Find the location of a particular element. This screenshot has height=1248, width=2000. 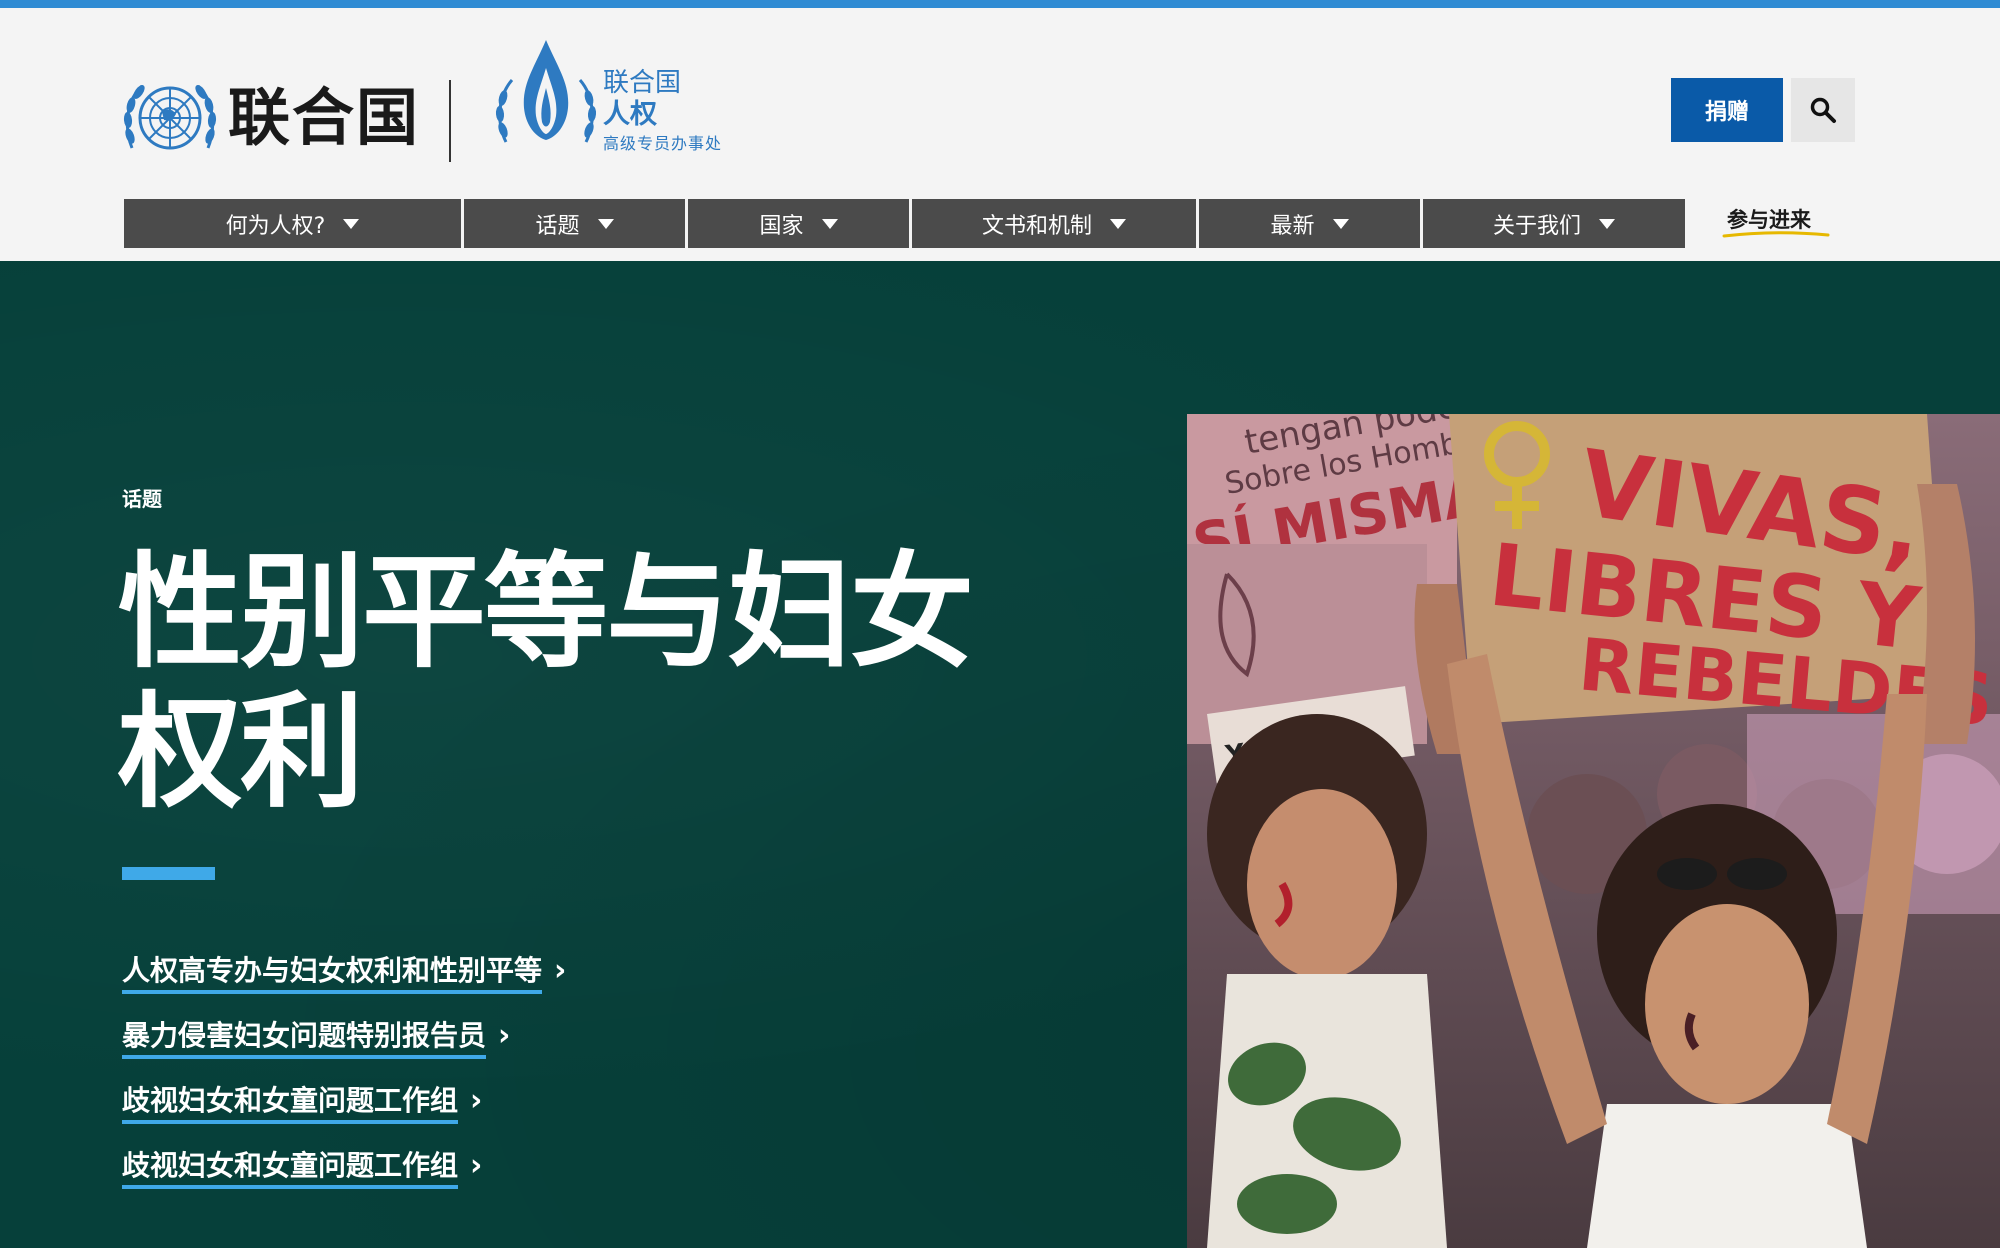

engage-underline-icon is located at coordinates (1776, 234).